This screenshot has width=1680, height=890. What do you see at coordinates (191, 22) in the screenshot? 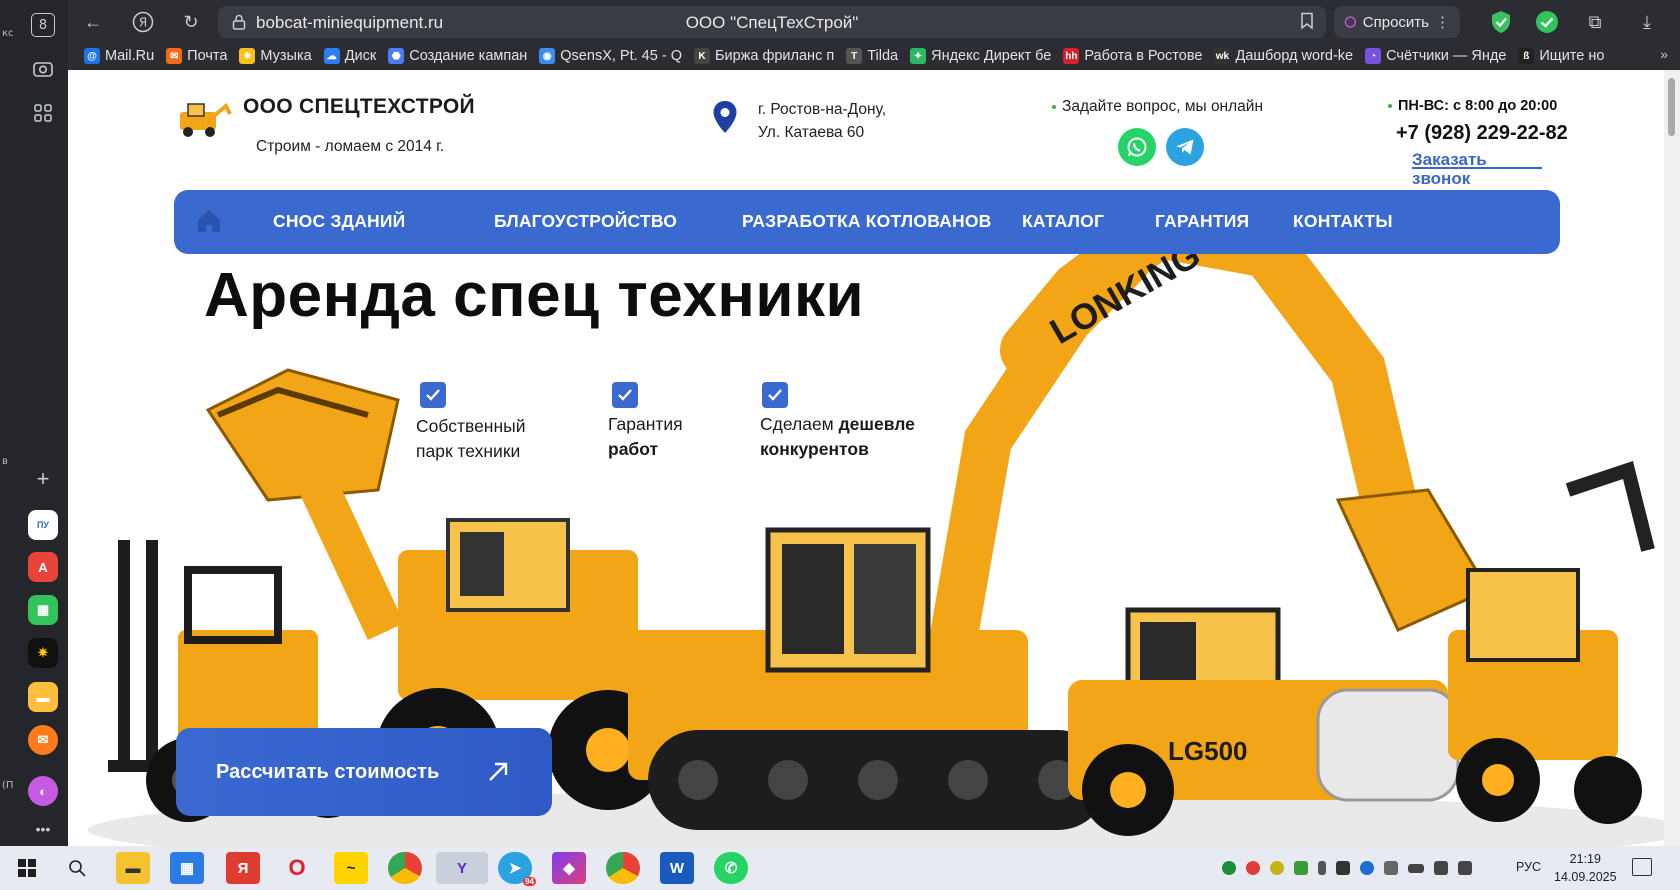
I see `reload-icon: ↻` at bounding box center [191, 22].